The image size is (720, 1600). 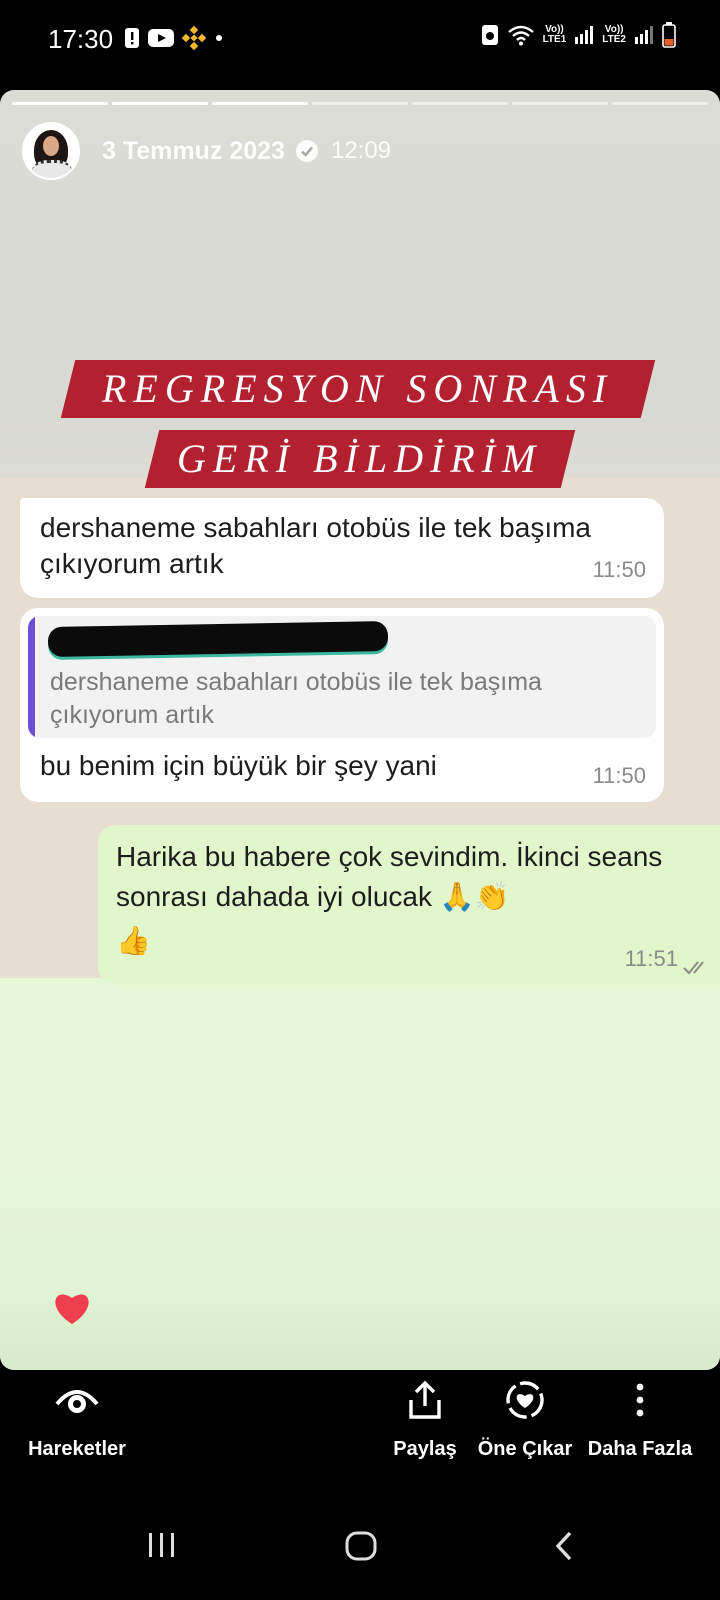 I want to click on activity-label: Hareketler, so click(x=77, y=1449).